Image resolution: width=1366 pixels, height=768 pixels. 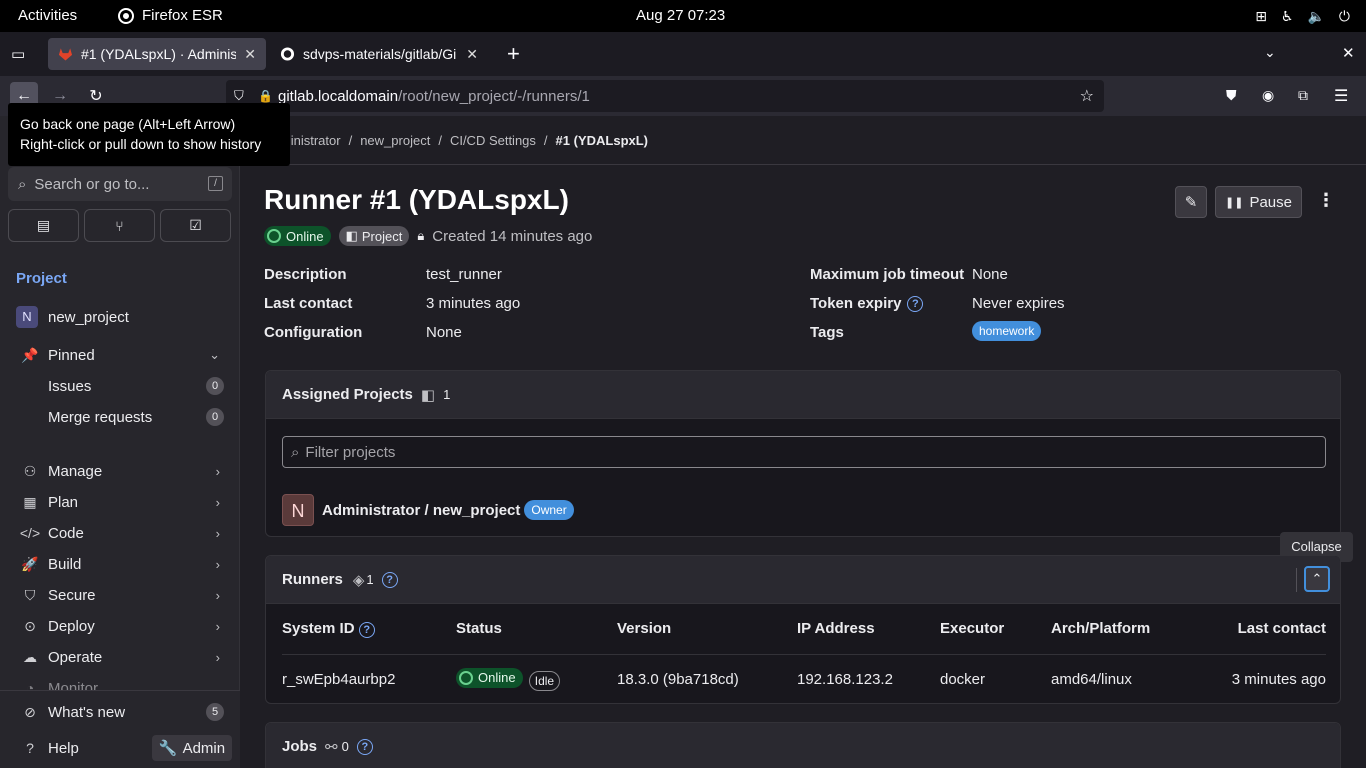 I want to click on app-menu: Firefox ESR, so click(x=170, y=15).